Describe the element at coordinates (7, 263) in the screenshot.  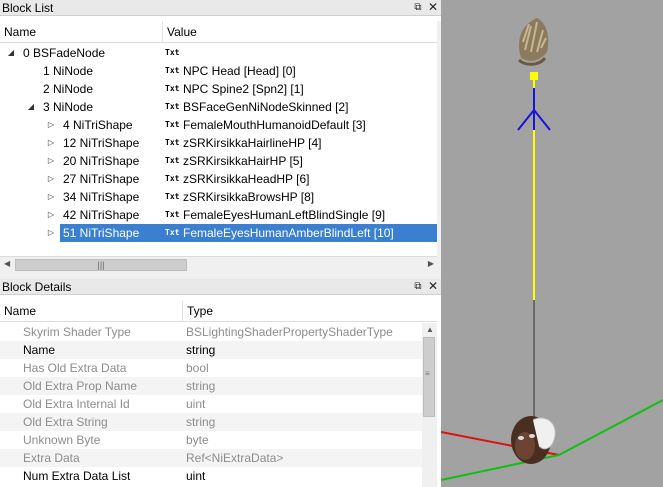
I see `scroll-left-icon: ◀` at that location.